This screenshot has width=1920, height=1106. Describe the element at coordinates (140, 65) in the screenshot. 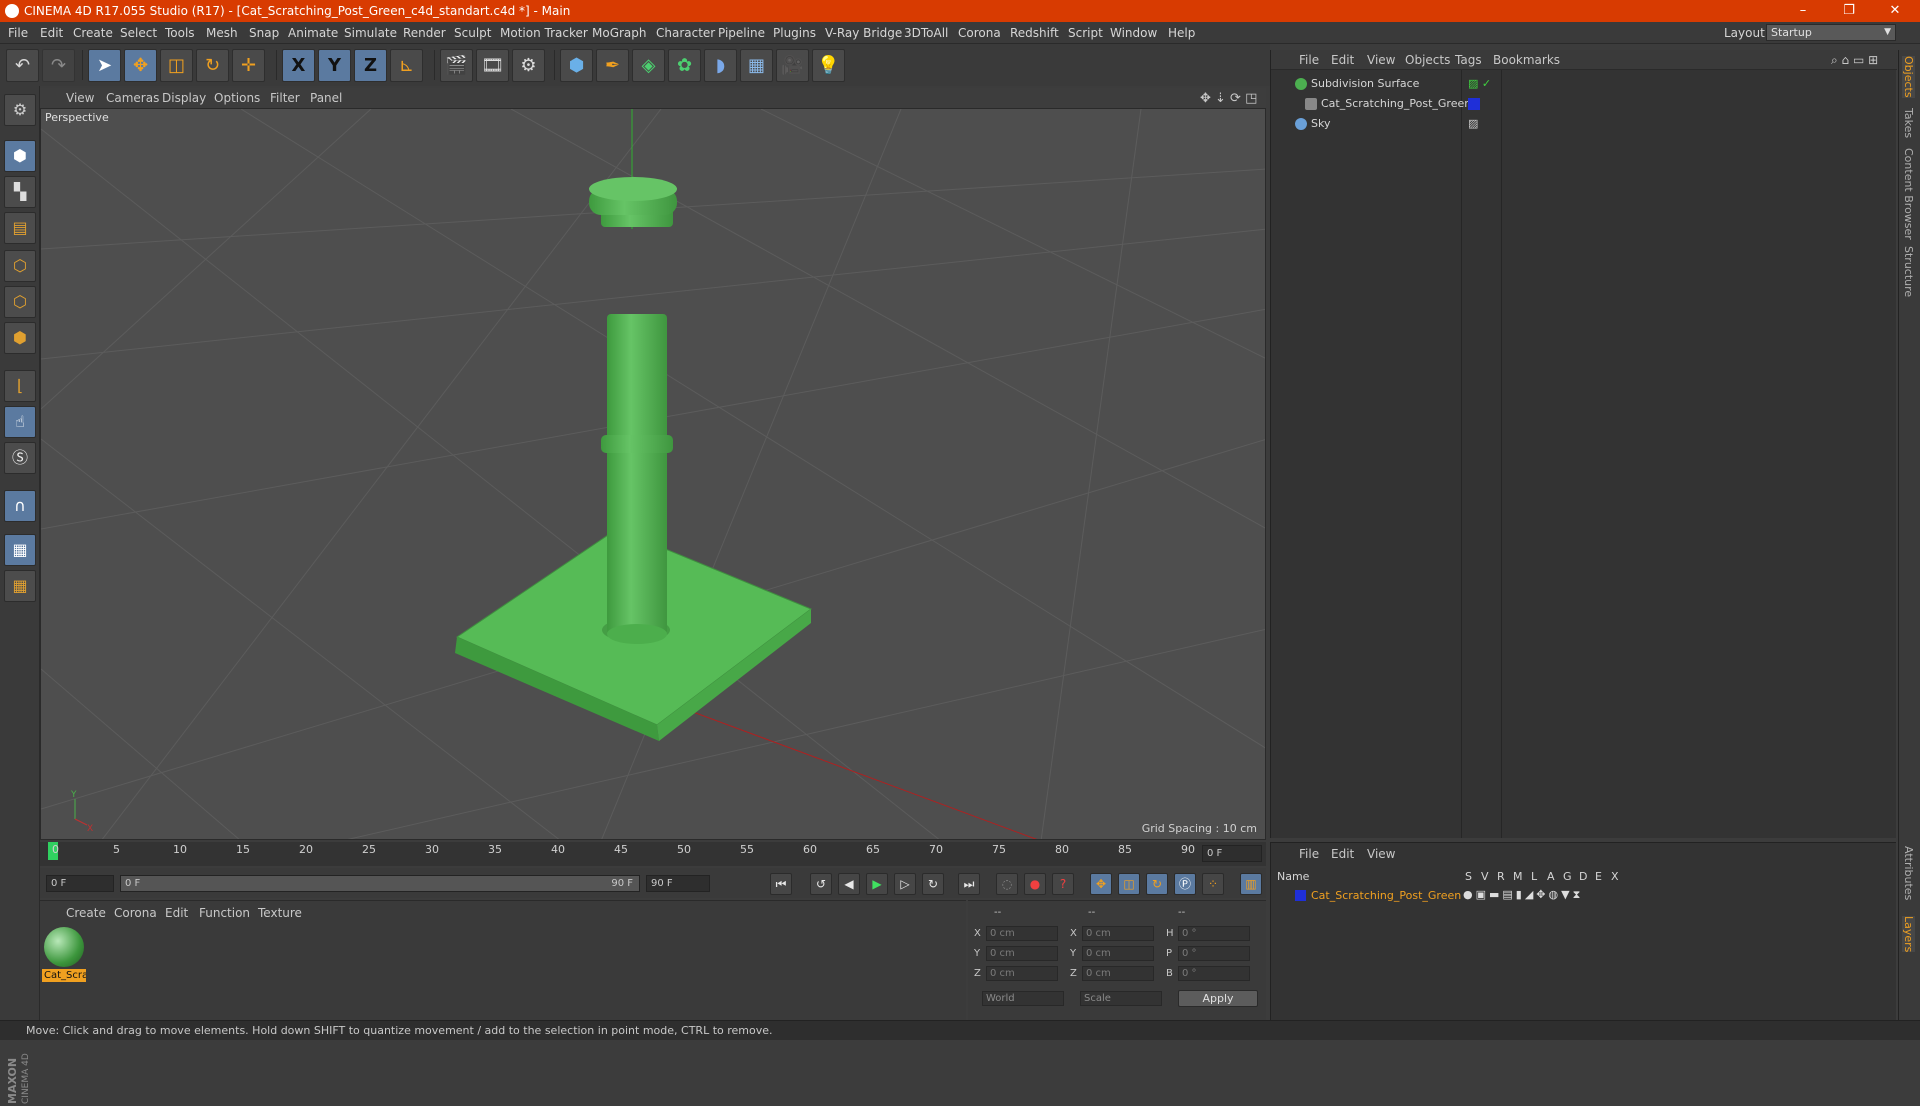

I see `move-tool-button: ✥` at that location.